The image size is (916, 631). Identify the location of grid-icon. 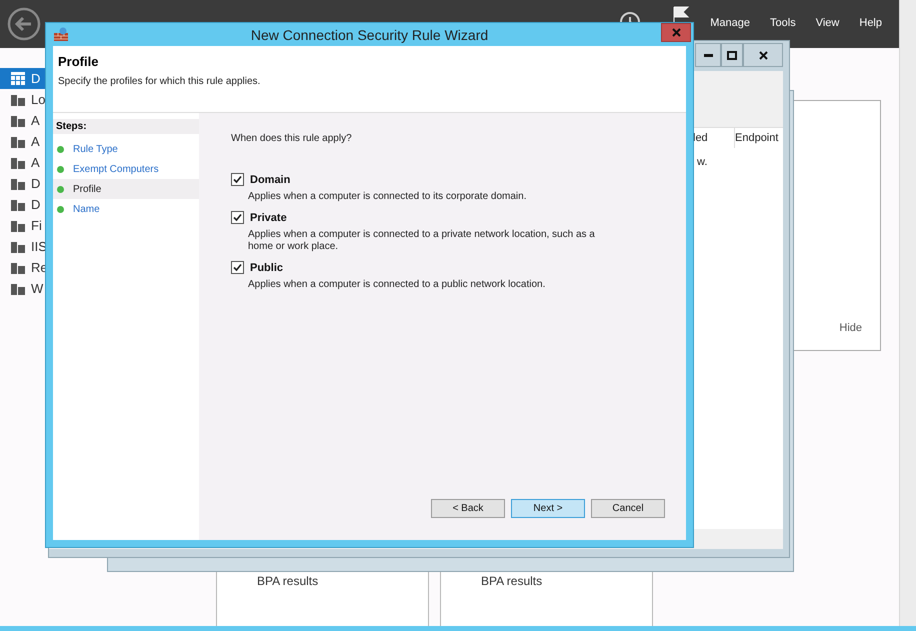
(18, 78).